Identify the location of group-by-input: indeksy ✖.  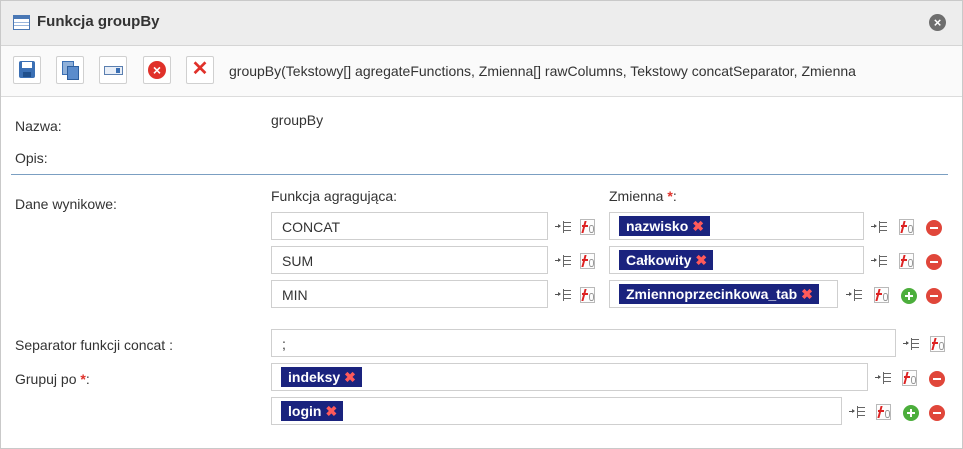
(569, 377).